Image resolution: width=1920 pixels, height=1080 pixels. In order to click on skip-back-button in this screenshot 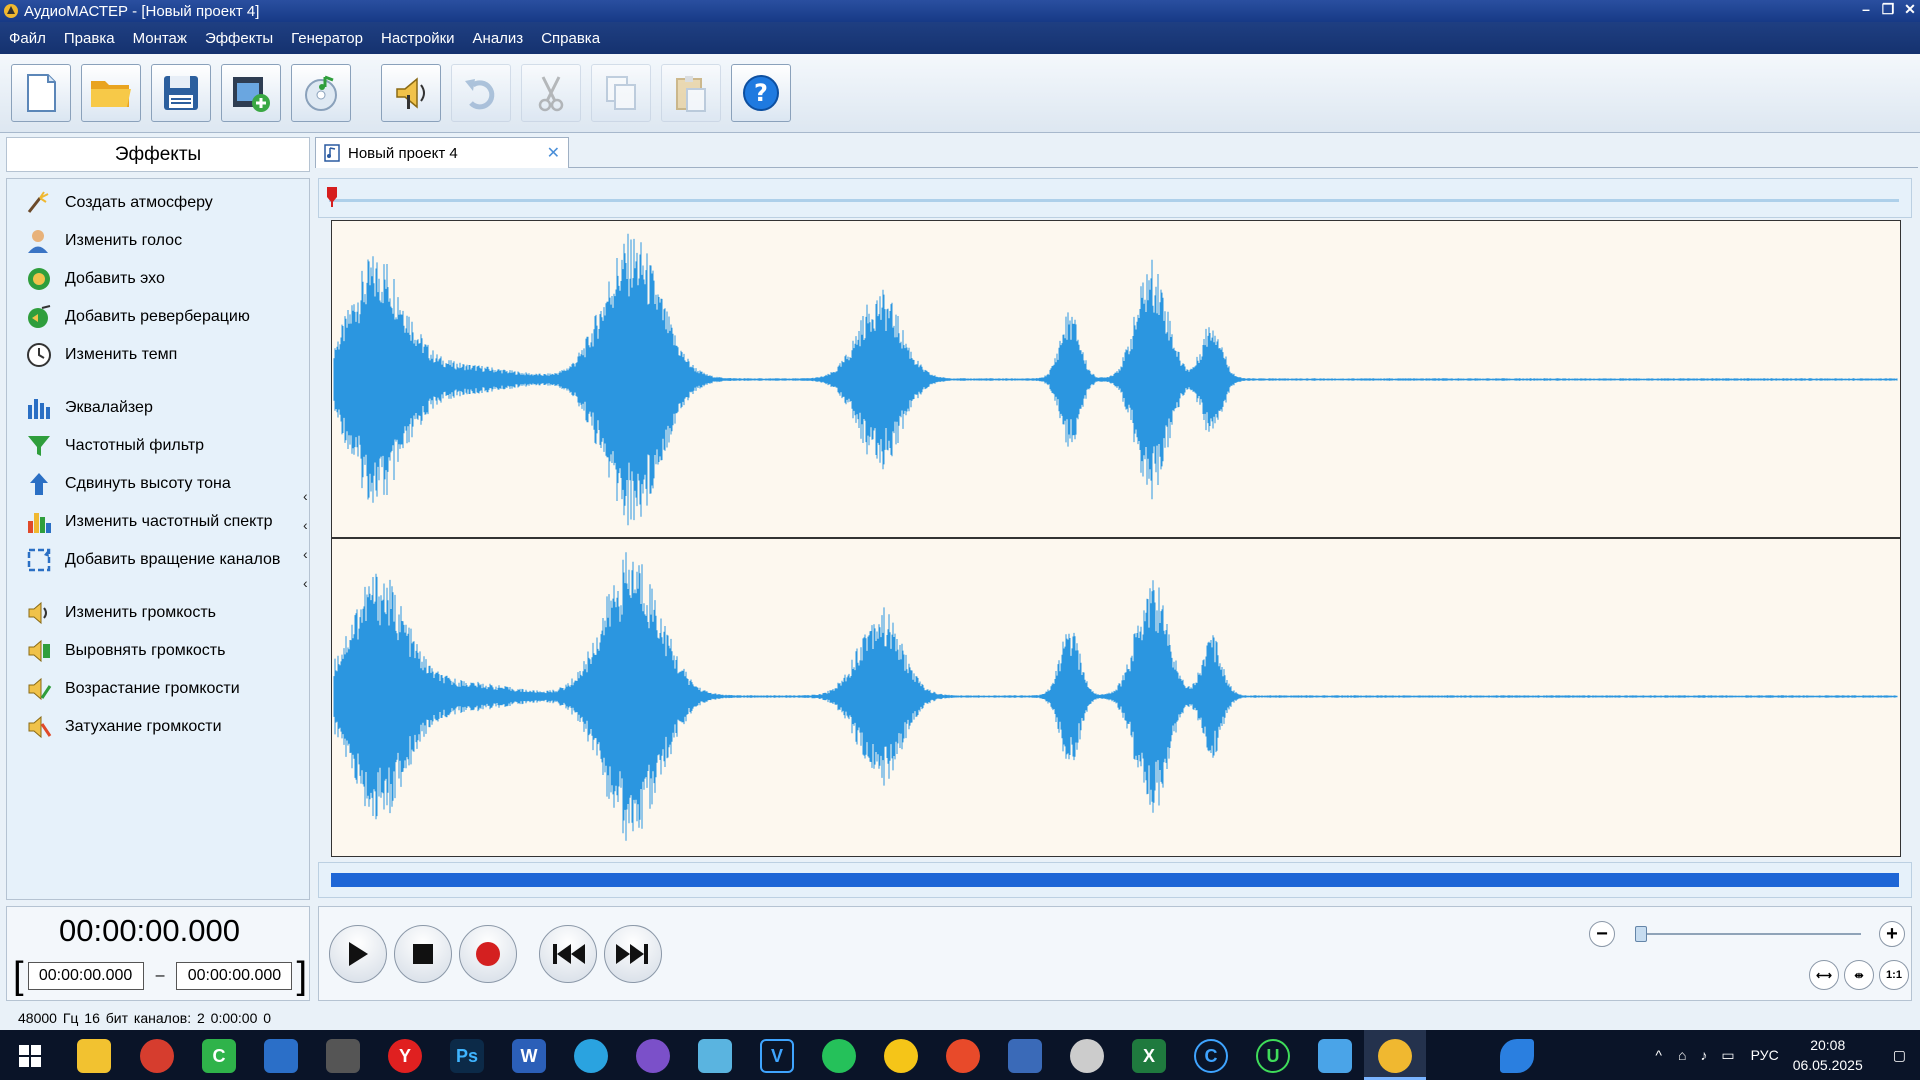, I will do `click(568, 954)`.